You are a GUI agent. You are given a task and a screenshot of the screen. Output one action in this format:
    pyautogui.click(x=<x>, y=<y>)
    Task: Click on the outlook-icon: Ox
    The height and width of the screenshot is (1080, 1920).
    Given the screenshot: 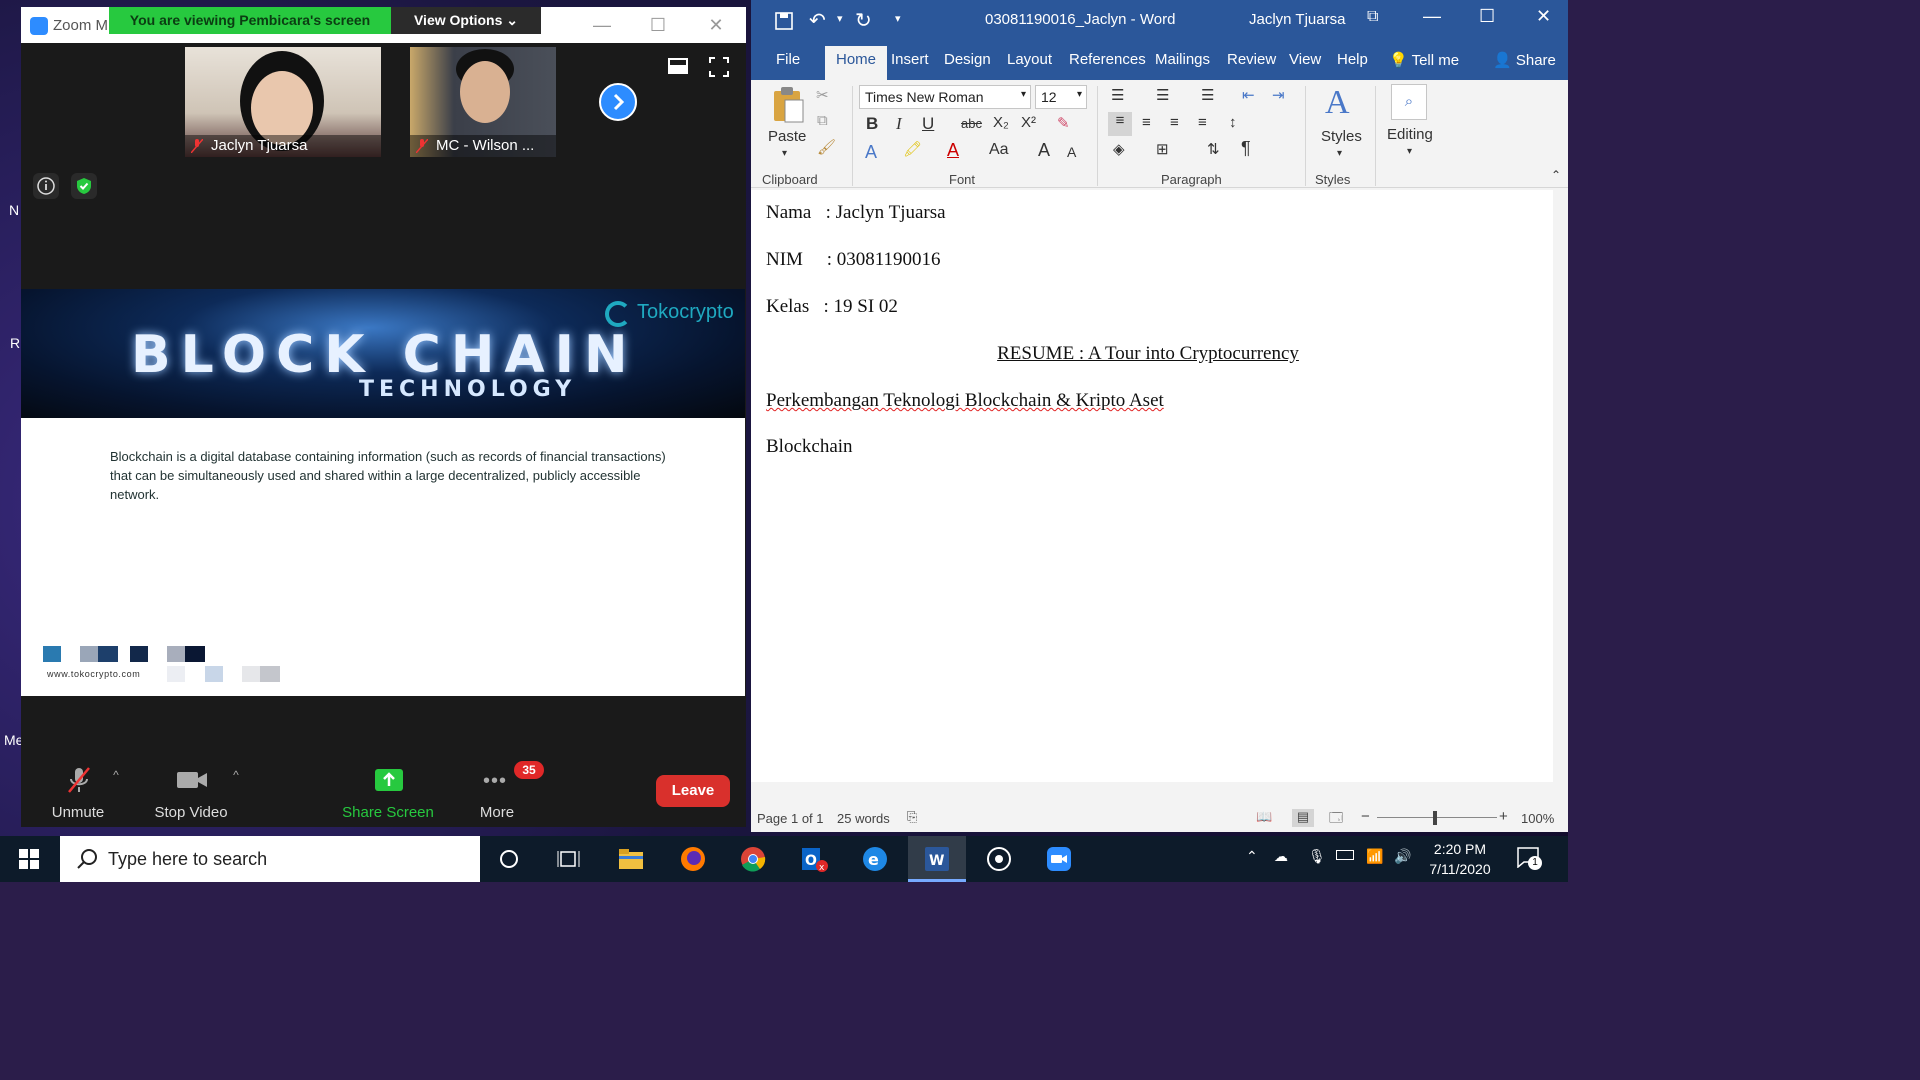 What is the action you would take?
    pyautogui.click(x=815, y=859)
    